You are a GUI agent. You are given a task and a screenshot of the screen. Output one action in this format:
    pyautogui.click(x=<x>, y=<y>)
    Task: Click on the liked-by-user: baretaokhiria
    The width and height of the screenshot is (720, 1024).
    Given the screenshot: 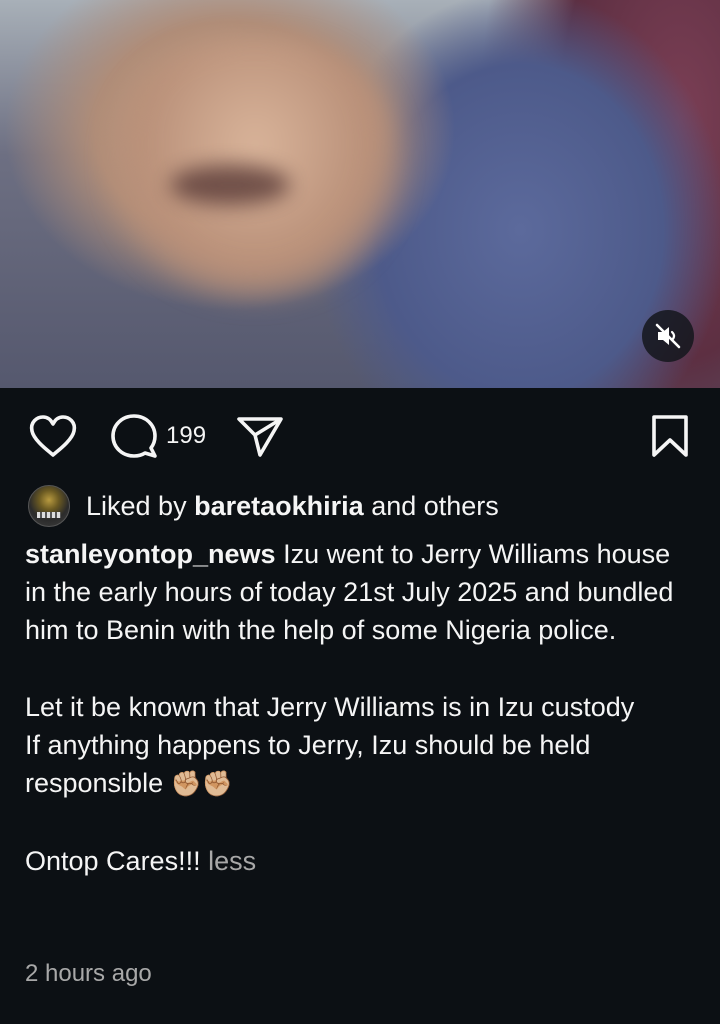 What is the action you would take?
    pyautogui.click(x=279, y=506)
    